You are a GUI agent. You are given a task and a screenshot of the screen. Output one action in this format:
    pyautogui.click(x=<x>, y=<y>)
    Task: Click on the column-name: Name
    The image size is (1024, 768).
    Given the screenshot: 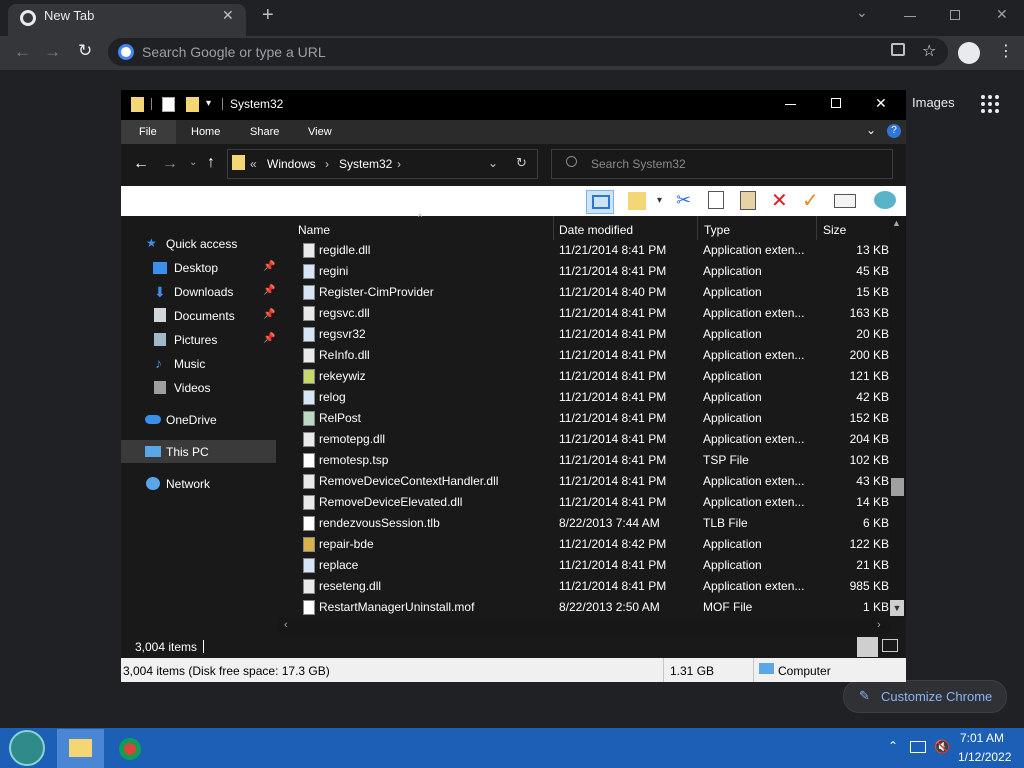 What is the action you would take?
    pyautogui.click(x=314, y=230)
    